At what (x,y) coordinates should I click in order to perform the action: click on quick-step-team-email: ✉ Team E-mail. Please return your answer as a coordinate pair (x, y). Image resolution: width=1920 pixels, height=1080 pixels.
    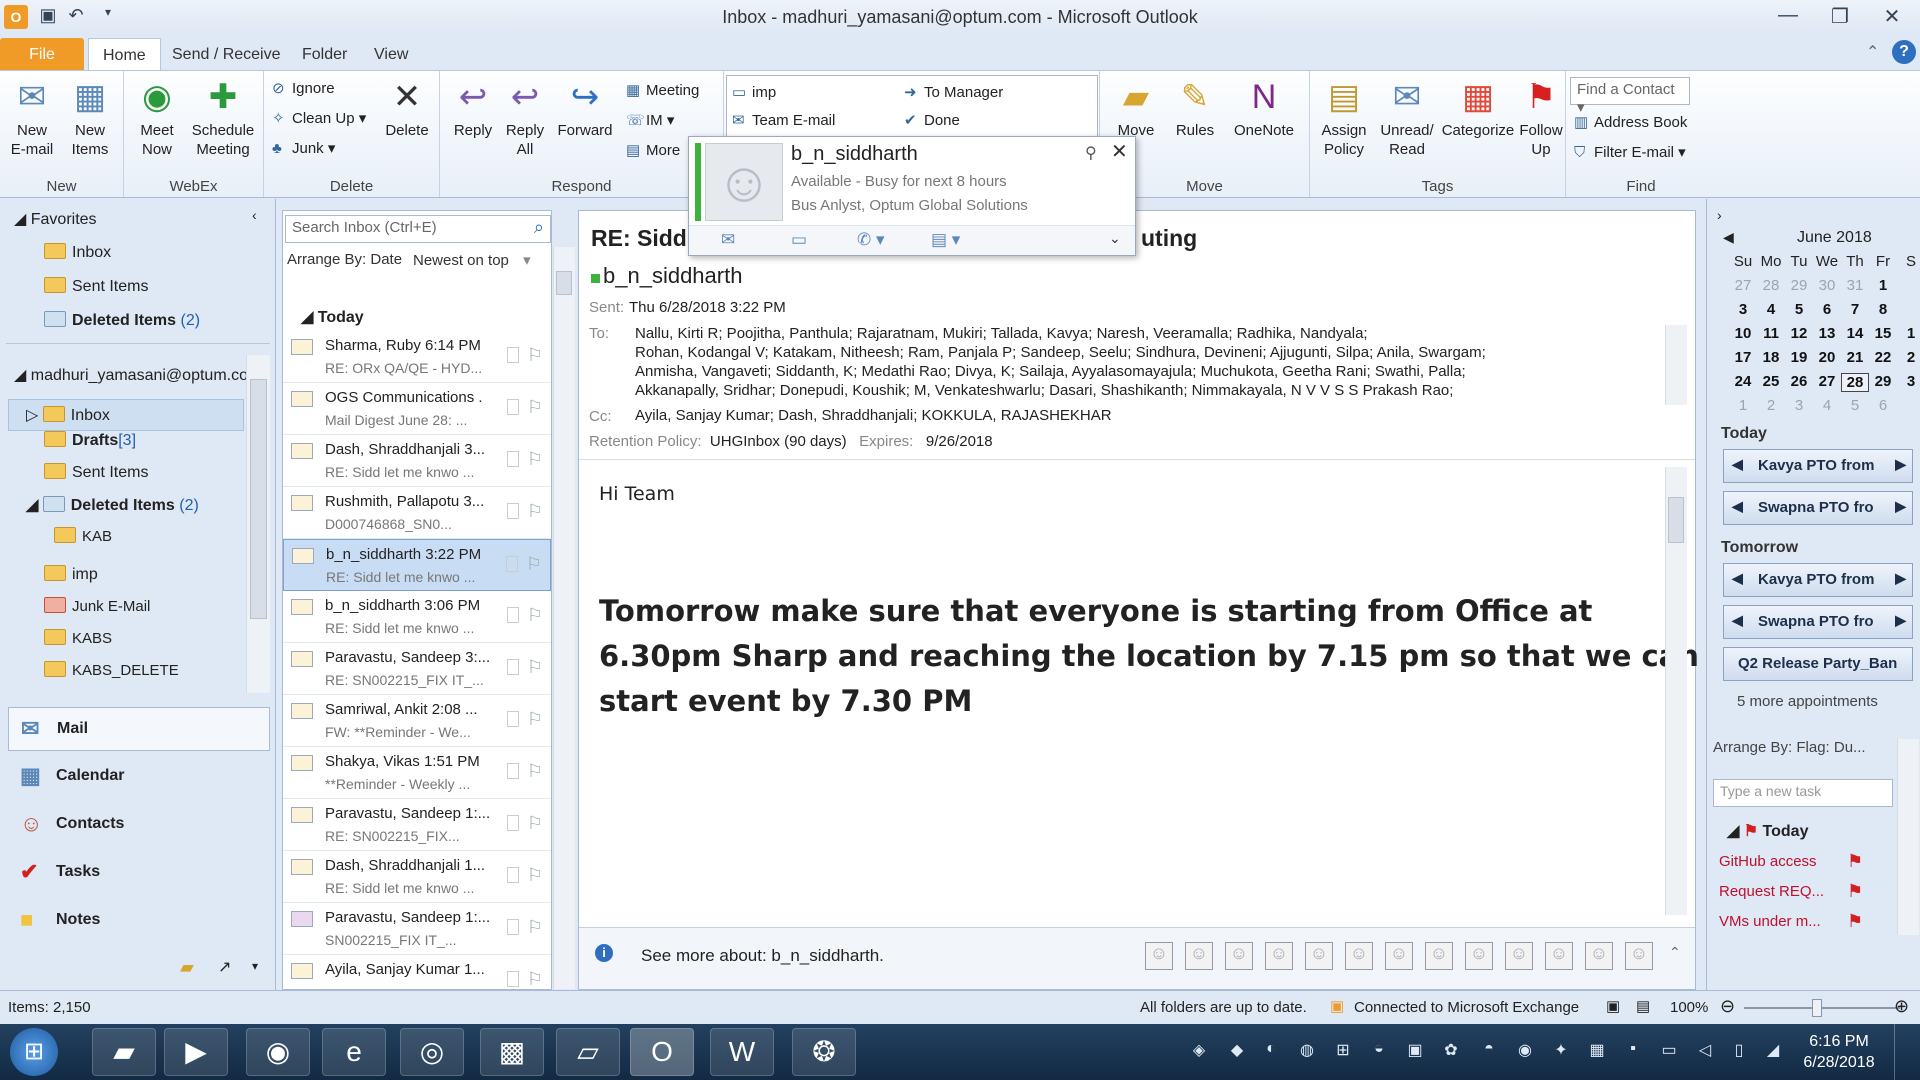
    Looking at the image, I should click on (783, 120).